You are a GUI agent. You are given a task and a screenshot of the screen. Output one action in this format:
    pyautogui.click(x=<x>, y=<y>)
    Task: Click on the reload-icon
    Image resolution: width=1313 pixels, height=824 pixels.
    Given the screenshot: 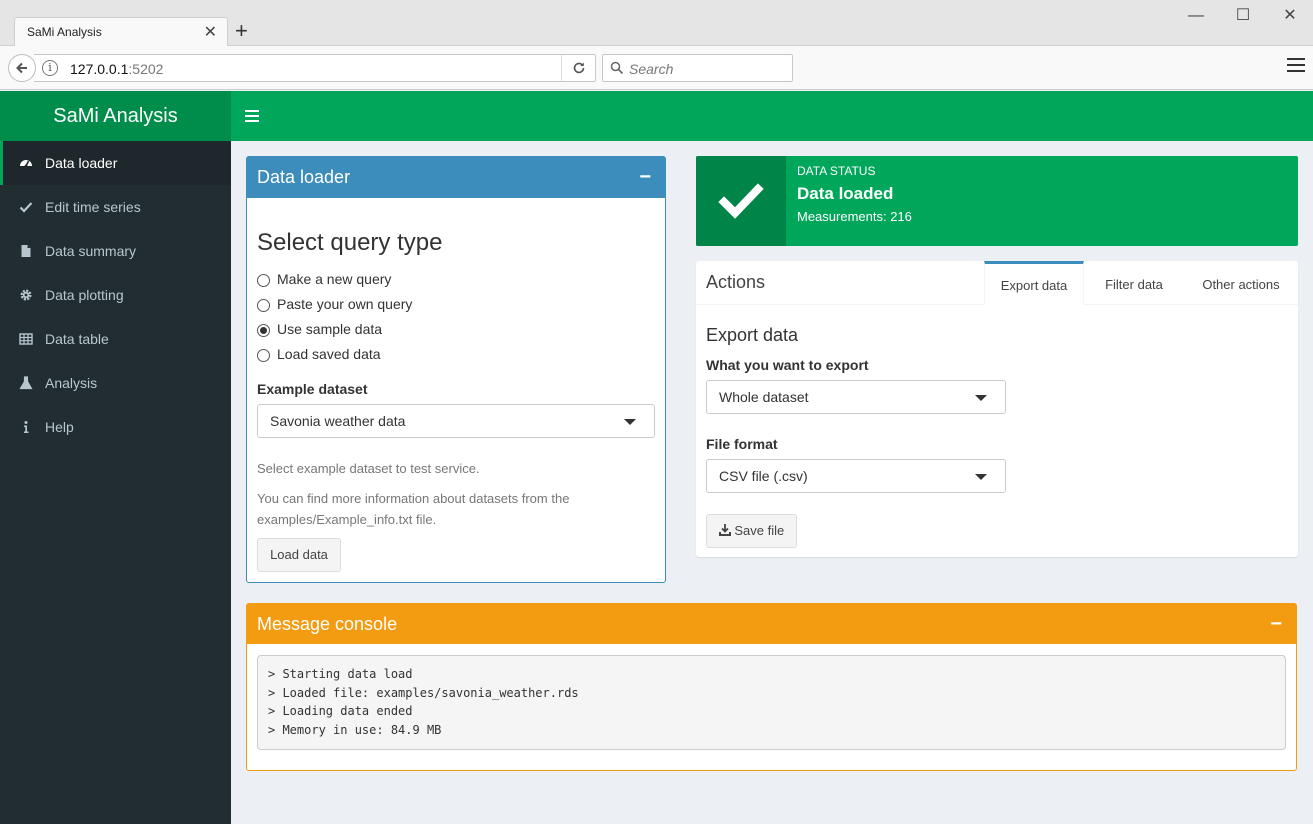 What is the action you would take?
    pyautogui.click(x=578, y=68)
    